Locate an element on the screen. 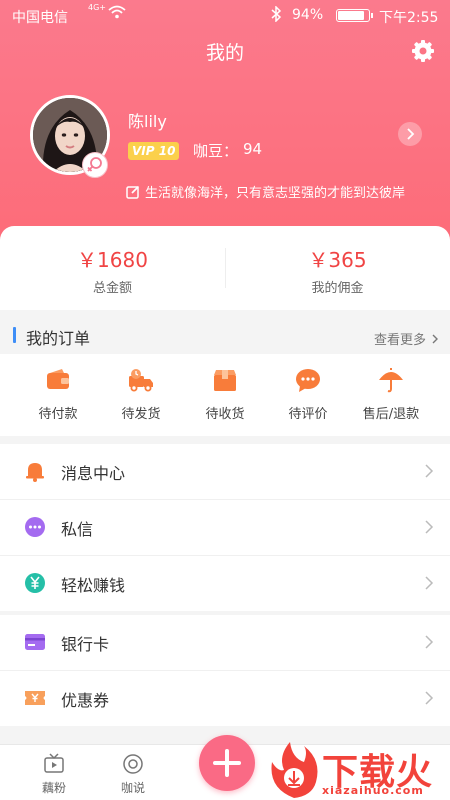 Image resolution: width=450 pixels, height=800 pixels. female-gender-icon is located at coordinates (95, 165).